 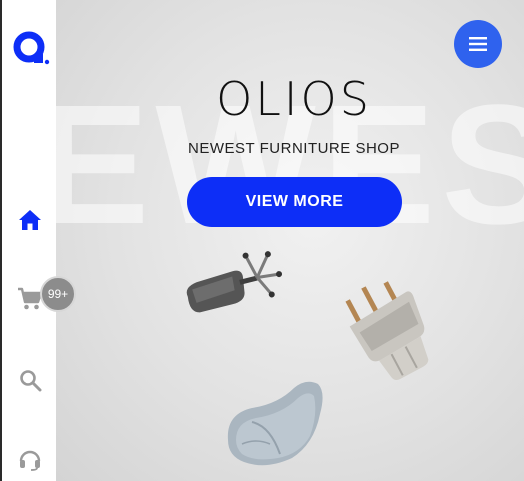 I want to click on sidebar-item-home, so click(x=30, y=220).